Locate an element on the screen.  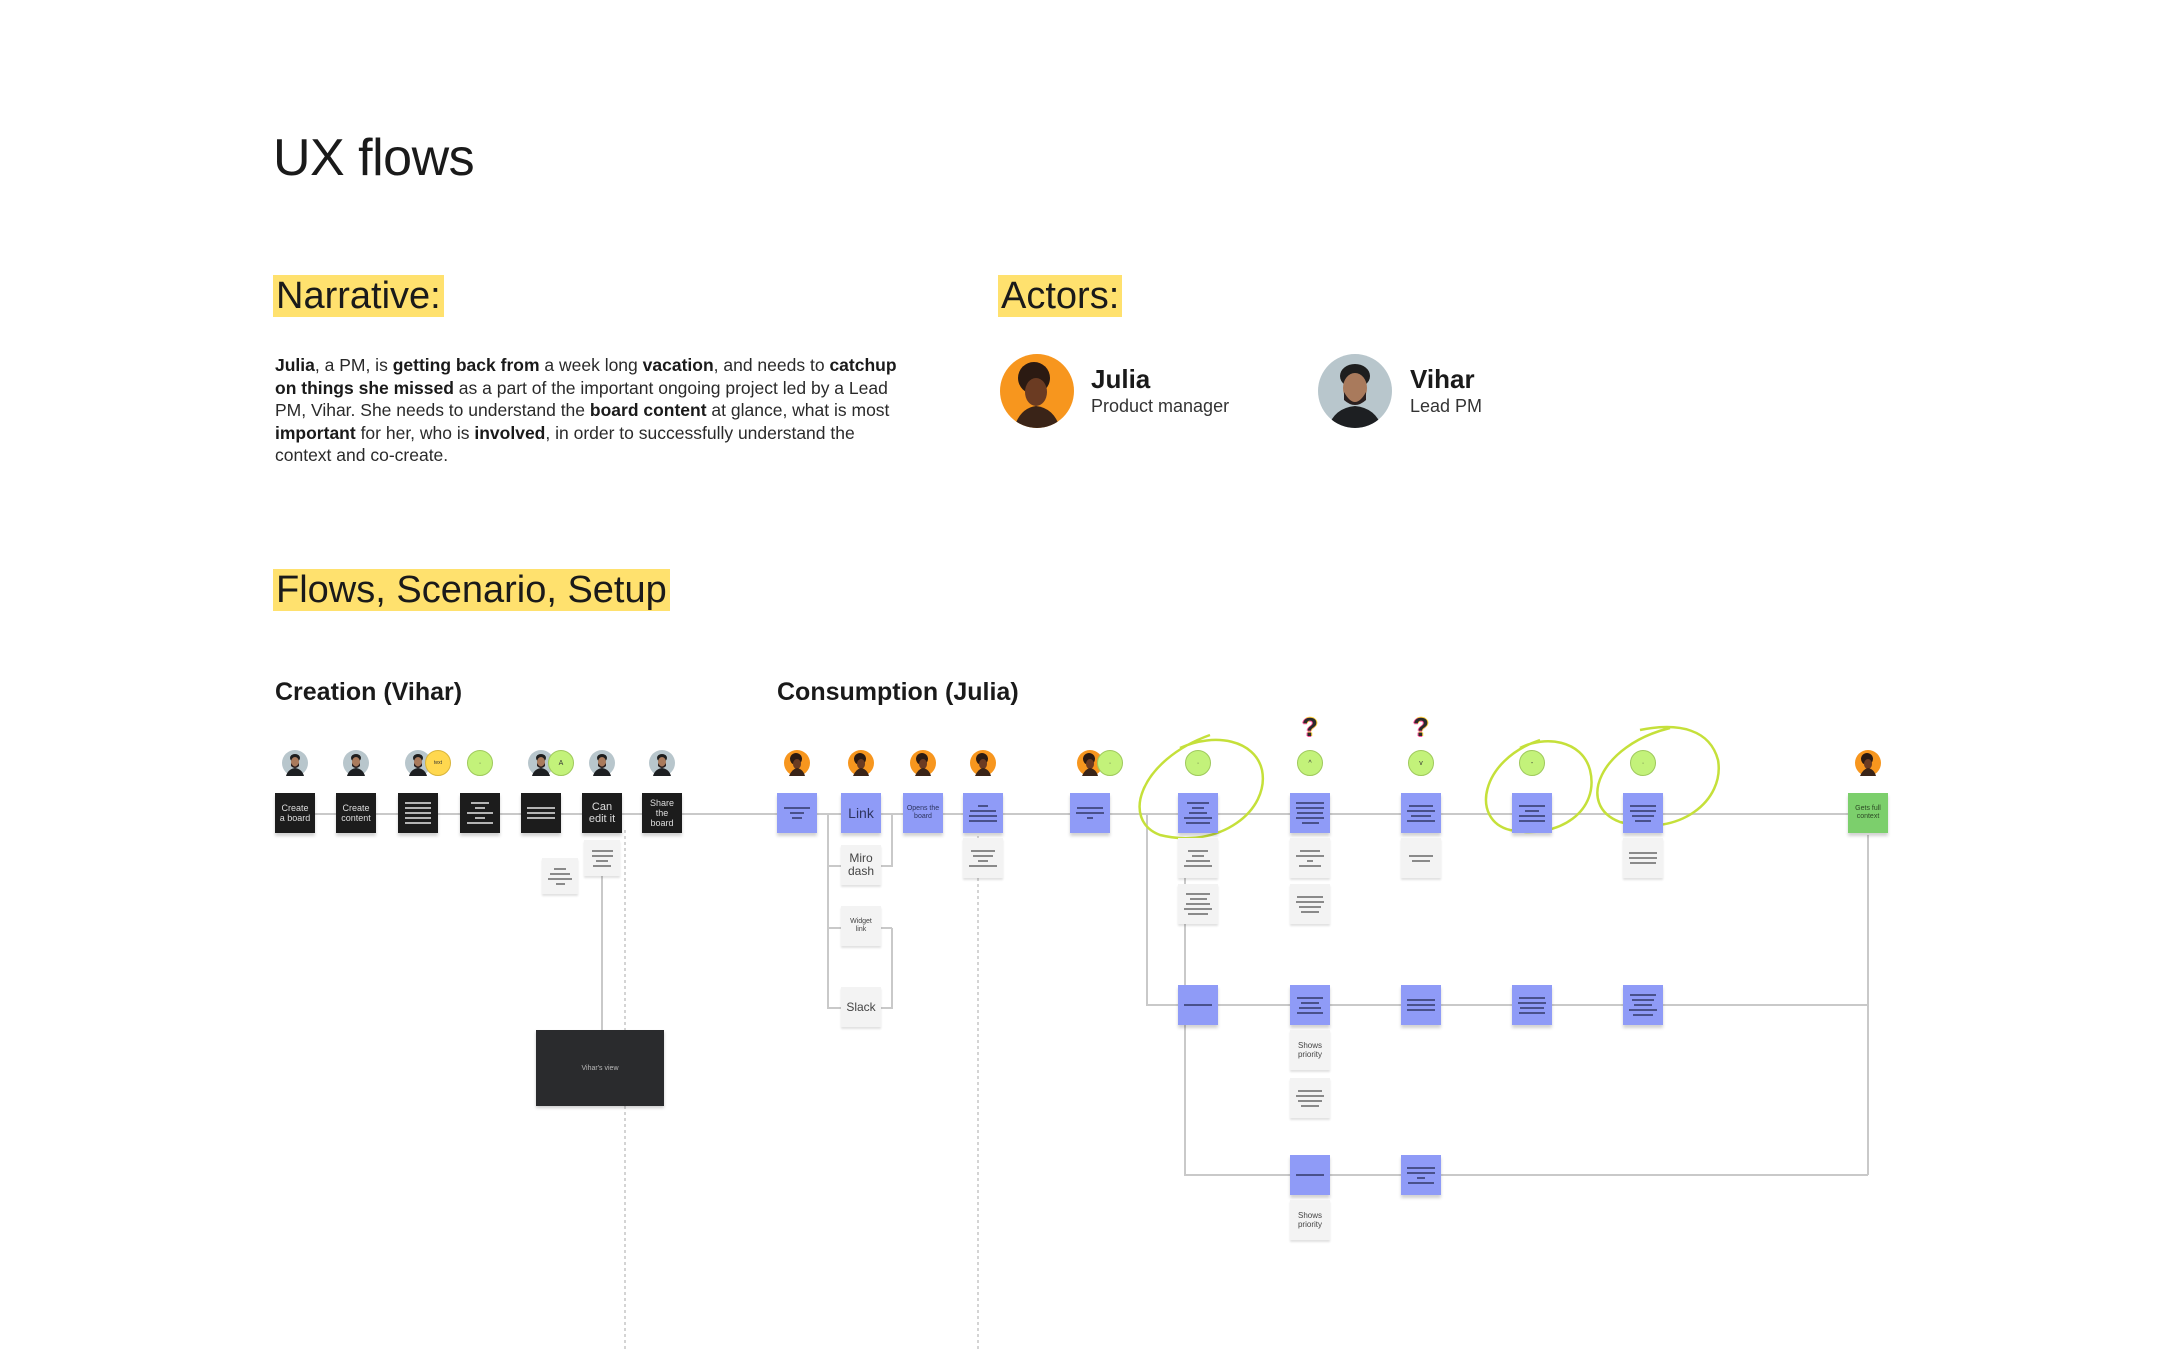
channel-miro-dash: Miro dash is located at coordinates (861, 865).